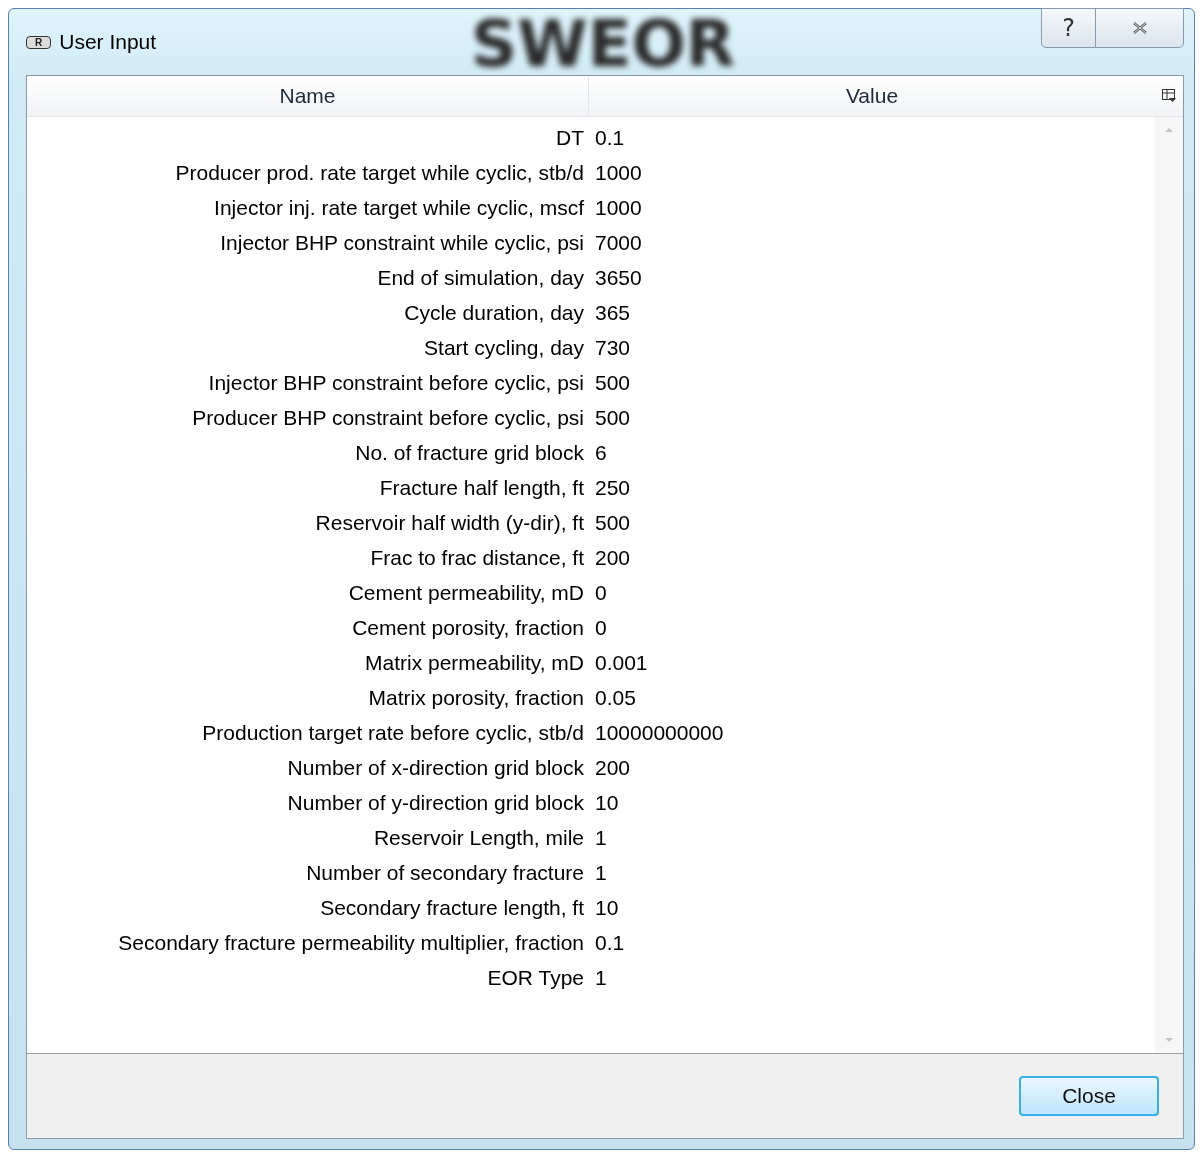 The width and height of the screenshot is (1203, 1155). What do you see at coordinates (467, 627) in the screenshot?
I see `table-cell-text: Cement porosity, fraction` at bounding box center [467, 627].